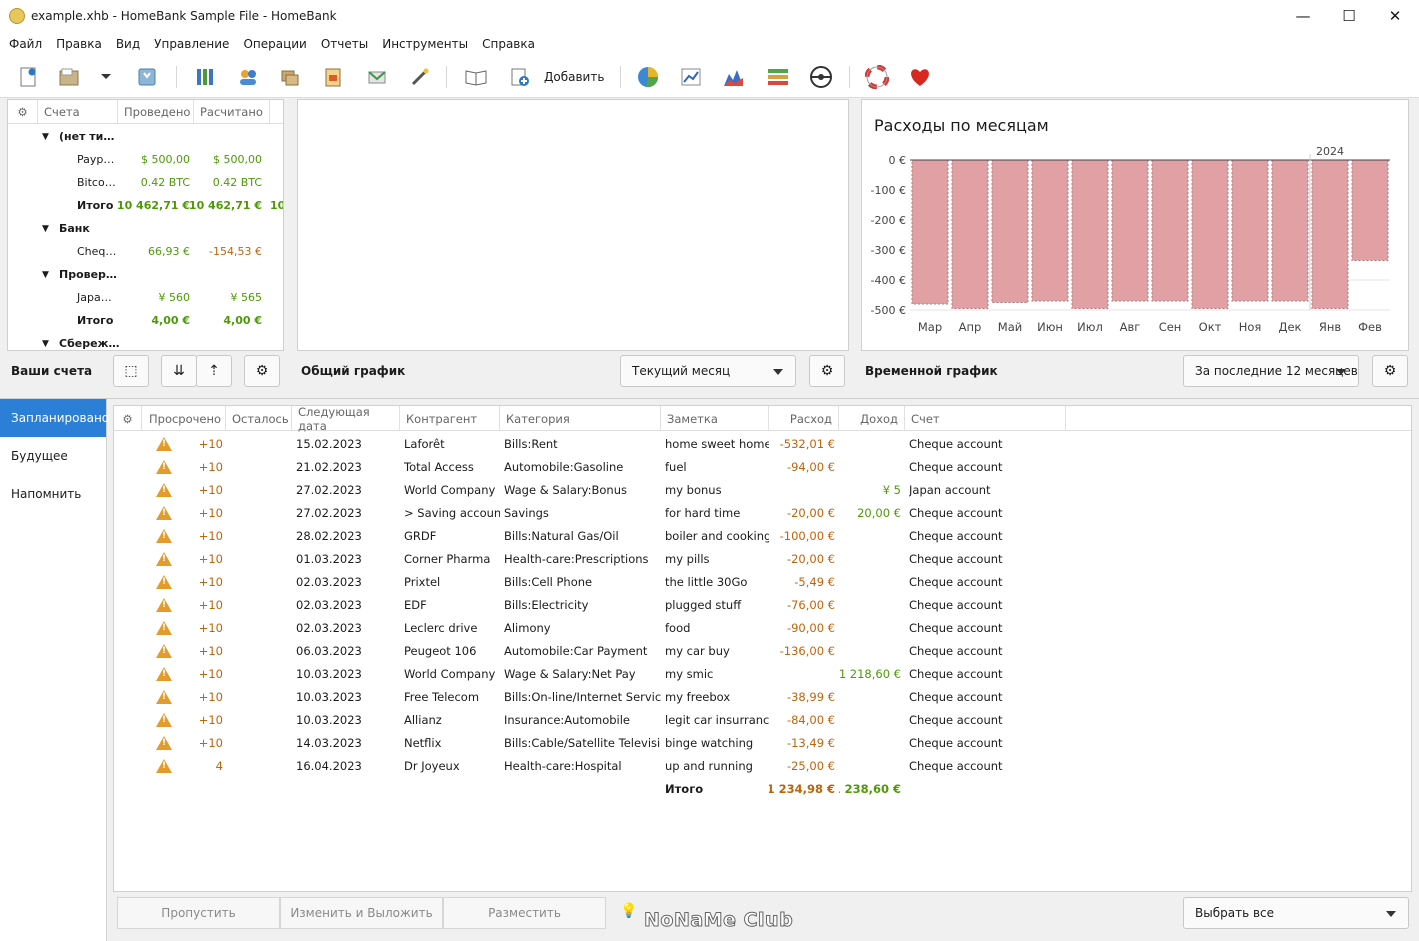 The height and width of the screenshot is (941, 1419). What do you see at coordinates (1395, 16) in the screenshot?
I see `close-button: ✕` at bounding box center [1395, 16].